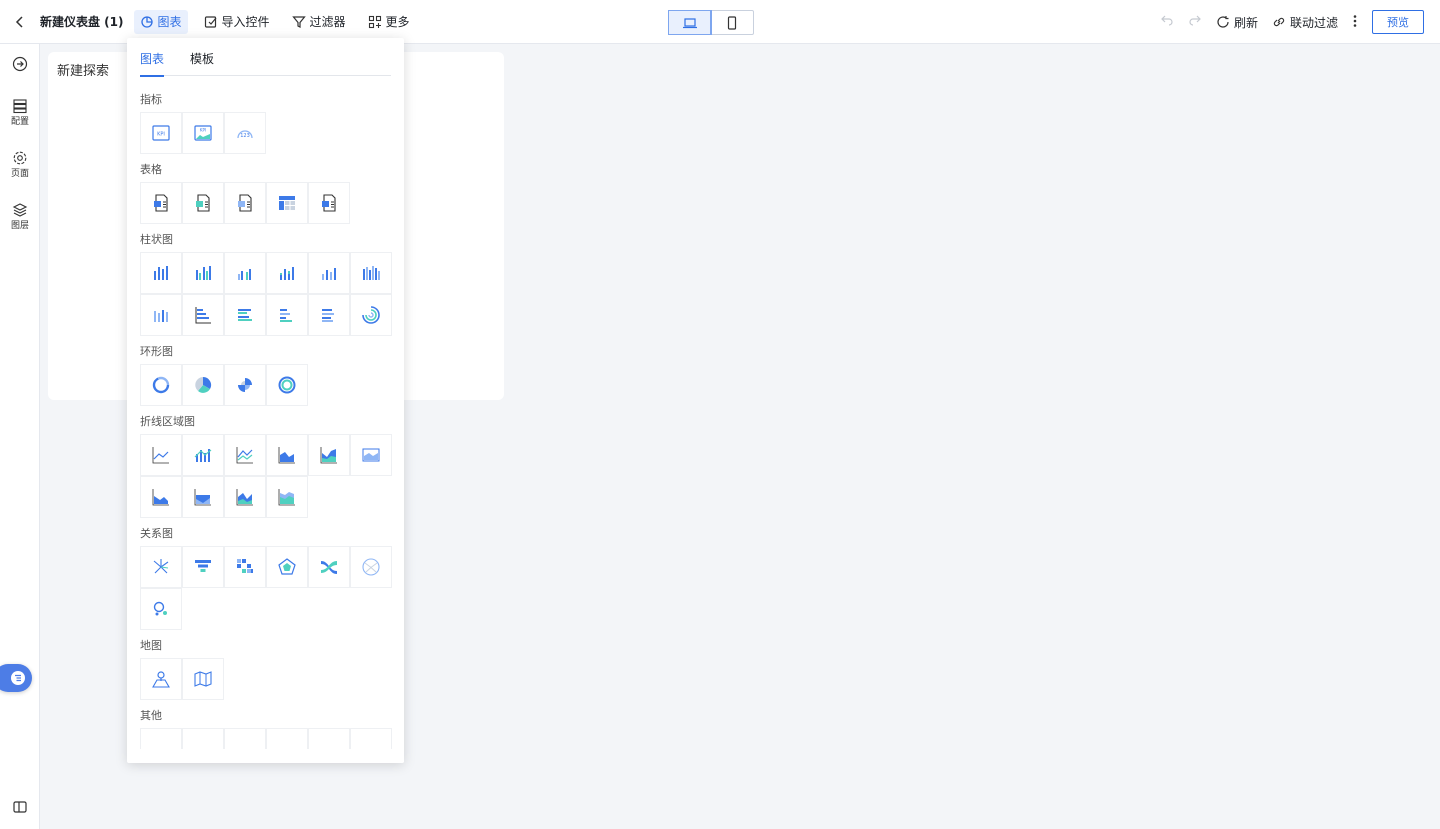 The width and height of the screenshot is (1440, 829). I want to click on desktop-view-button, so click(690, 22).